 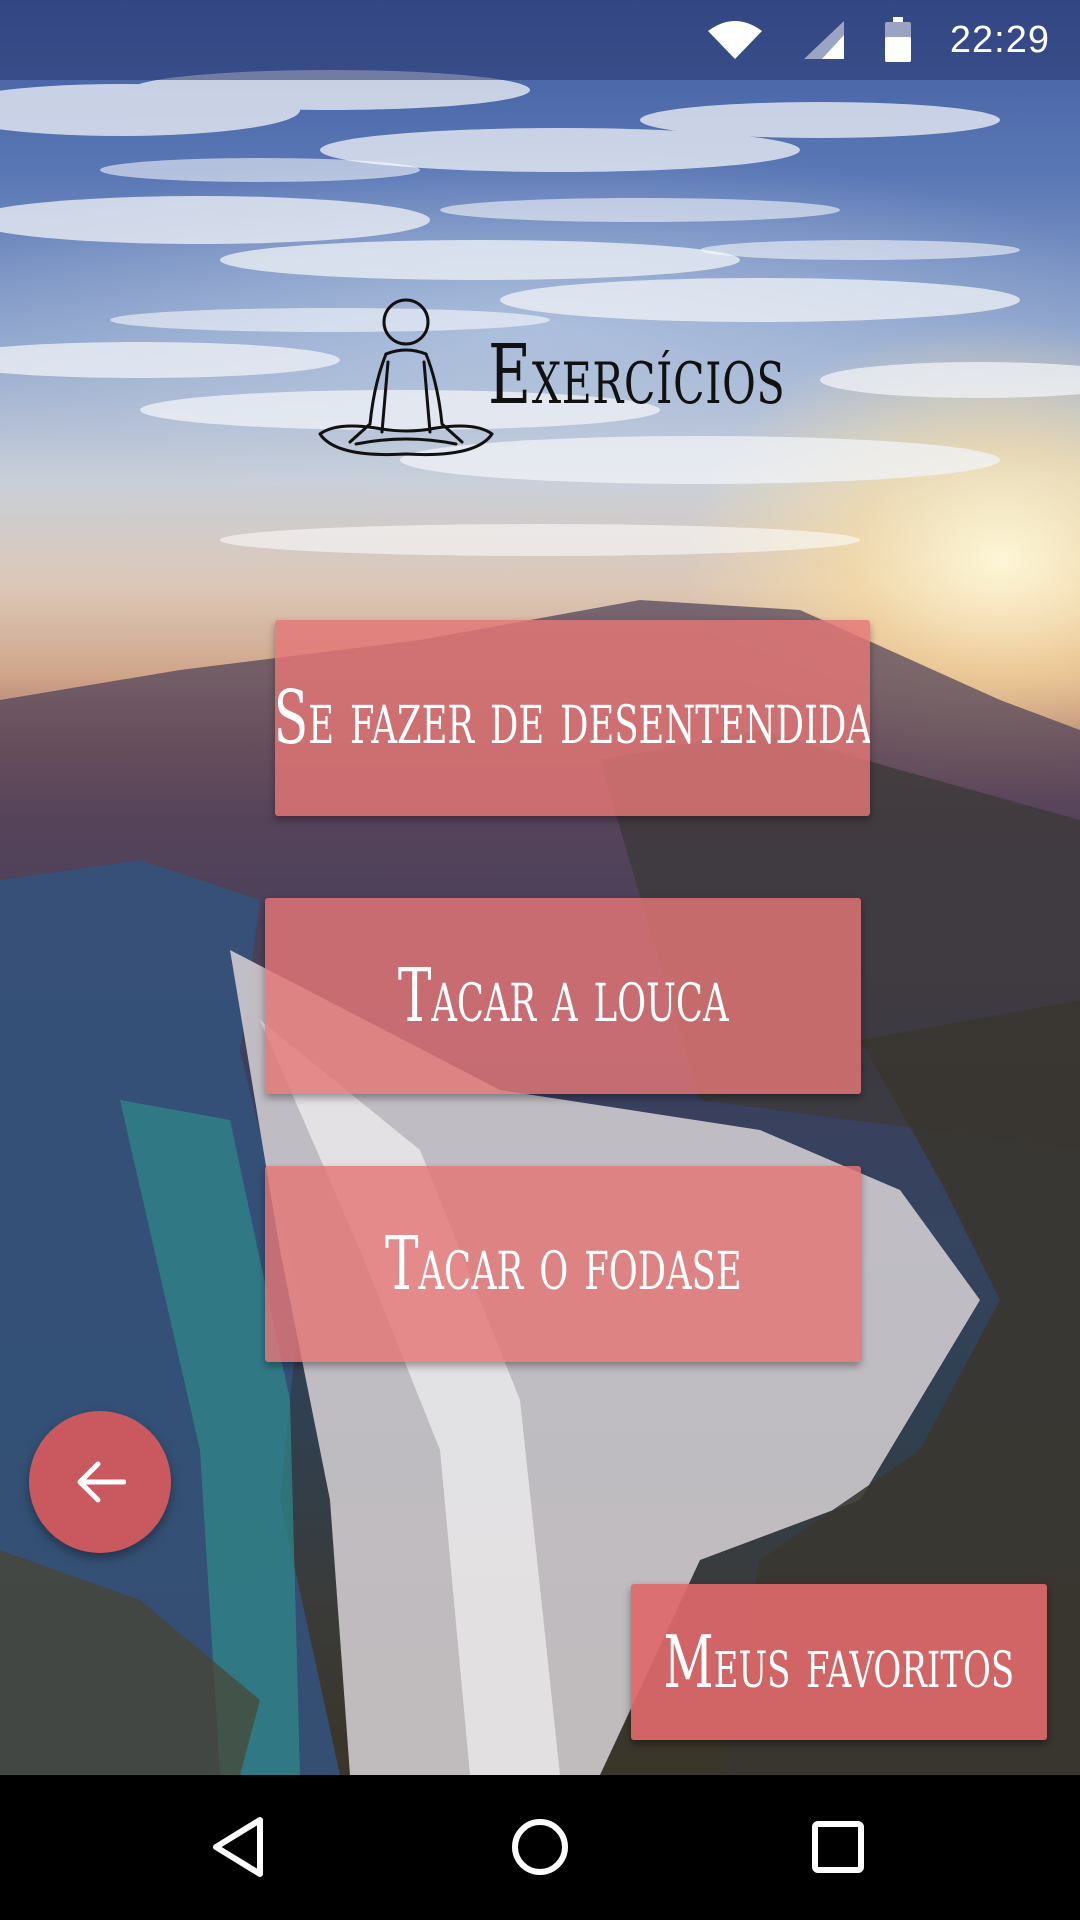 What do you see at coordinates (734, 40) in the screenshot?
I see `wifi-icon` at bounding box center [734, 40].